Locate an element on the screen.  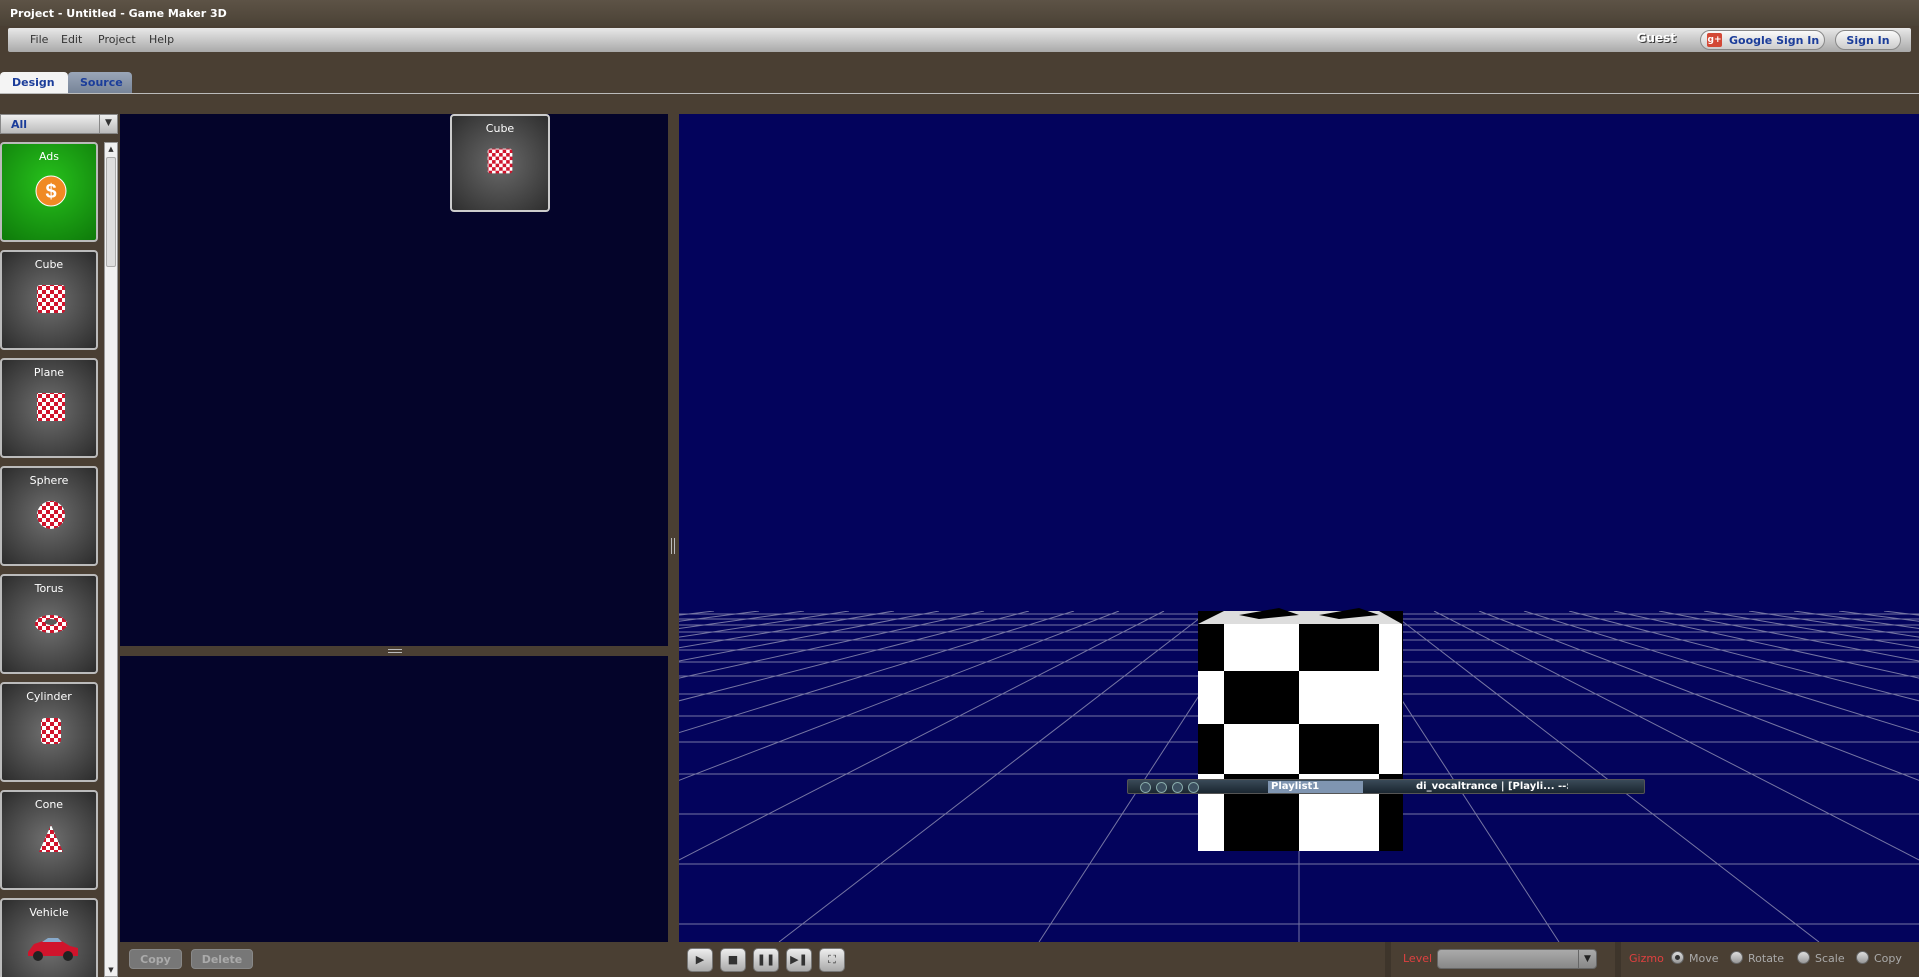
palette-item-plane: Plane is located at coordinates (49, 408).